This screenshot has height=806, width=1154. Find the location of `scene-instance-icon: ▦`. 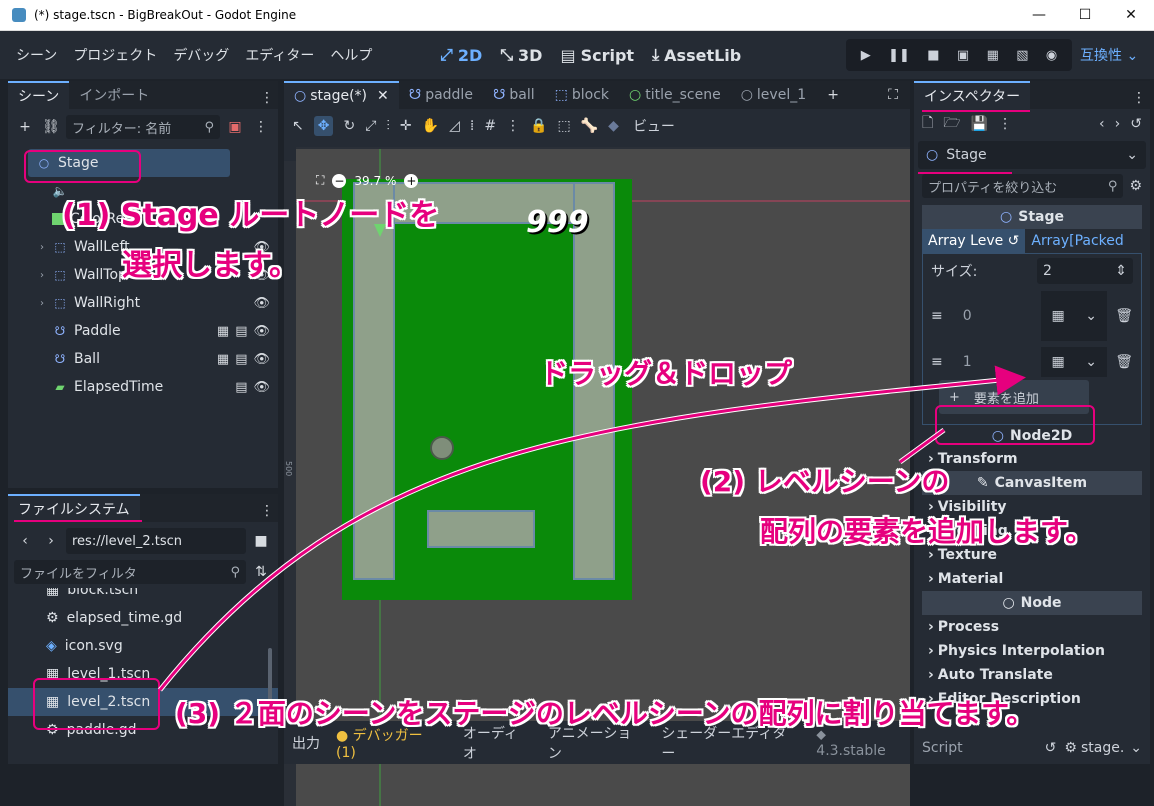

scene-instance-icon: ▦ is located at coordinates (223, 331).